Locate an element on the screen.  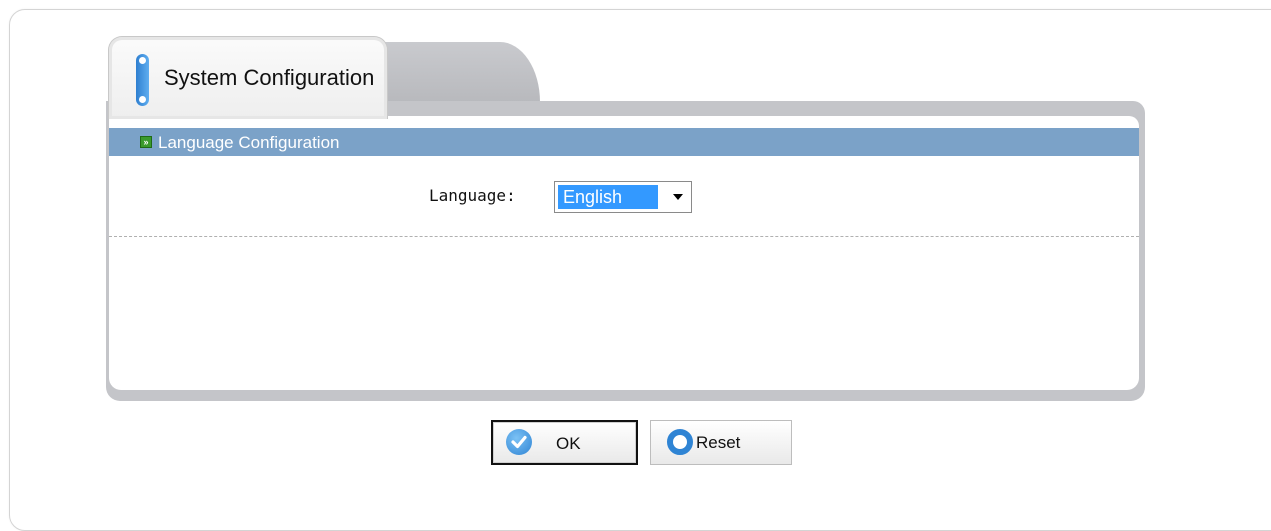
ok-button-label: OK is located at coordinates (568, 443).